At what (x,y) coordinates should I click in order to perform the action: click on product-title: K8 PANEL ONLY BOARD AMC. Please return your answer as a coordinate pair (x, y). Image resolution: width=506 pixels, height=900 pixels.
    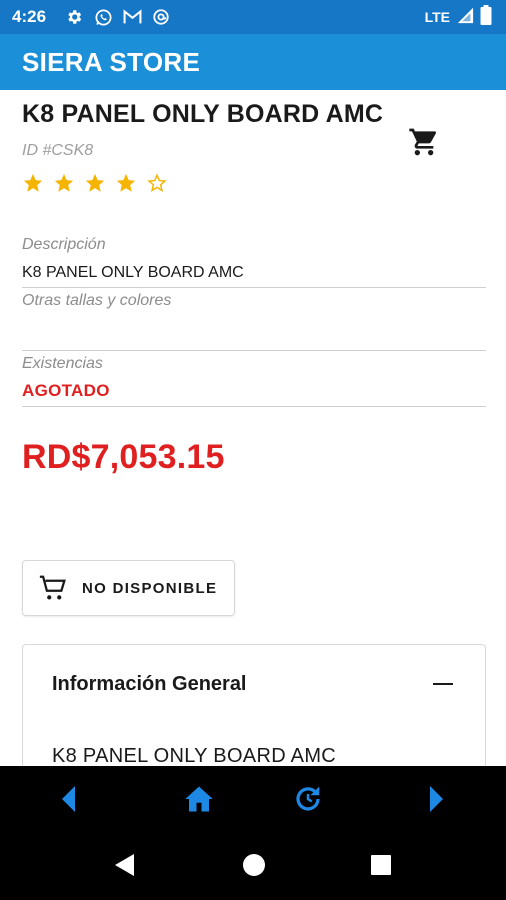
    Looking at the image, I should click on (203, 114).